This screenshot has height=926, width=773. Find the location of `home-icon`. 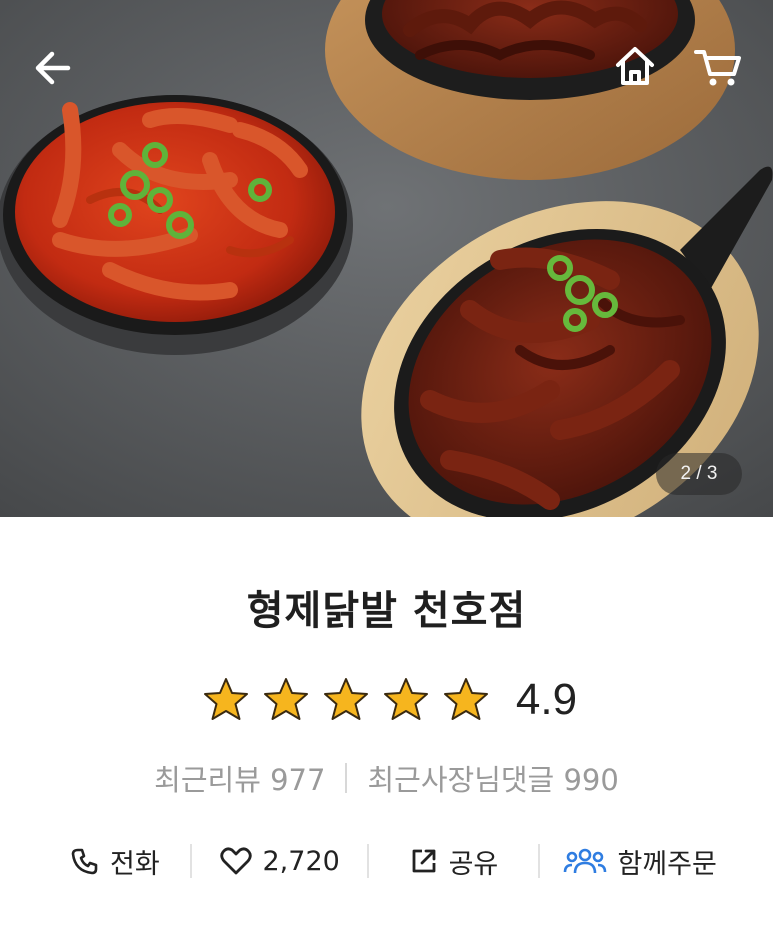

home-icon is located at coordinates (635, 66).